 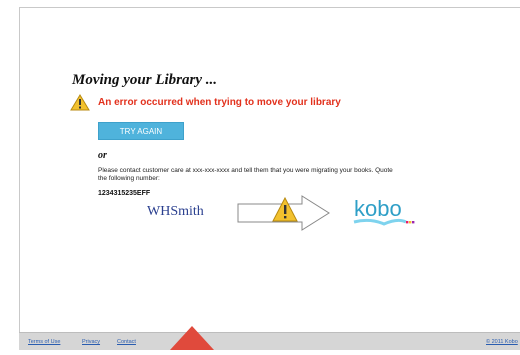 I want to click on whsmith-logo: WHSmith, so click(x=175, y=211).